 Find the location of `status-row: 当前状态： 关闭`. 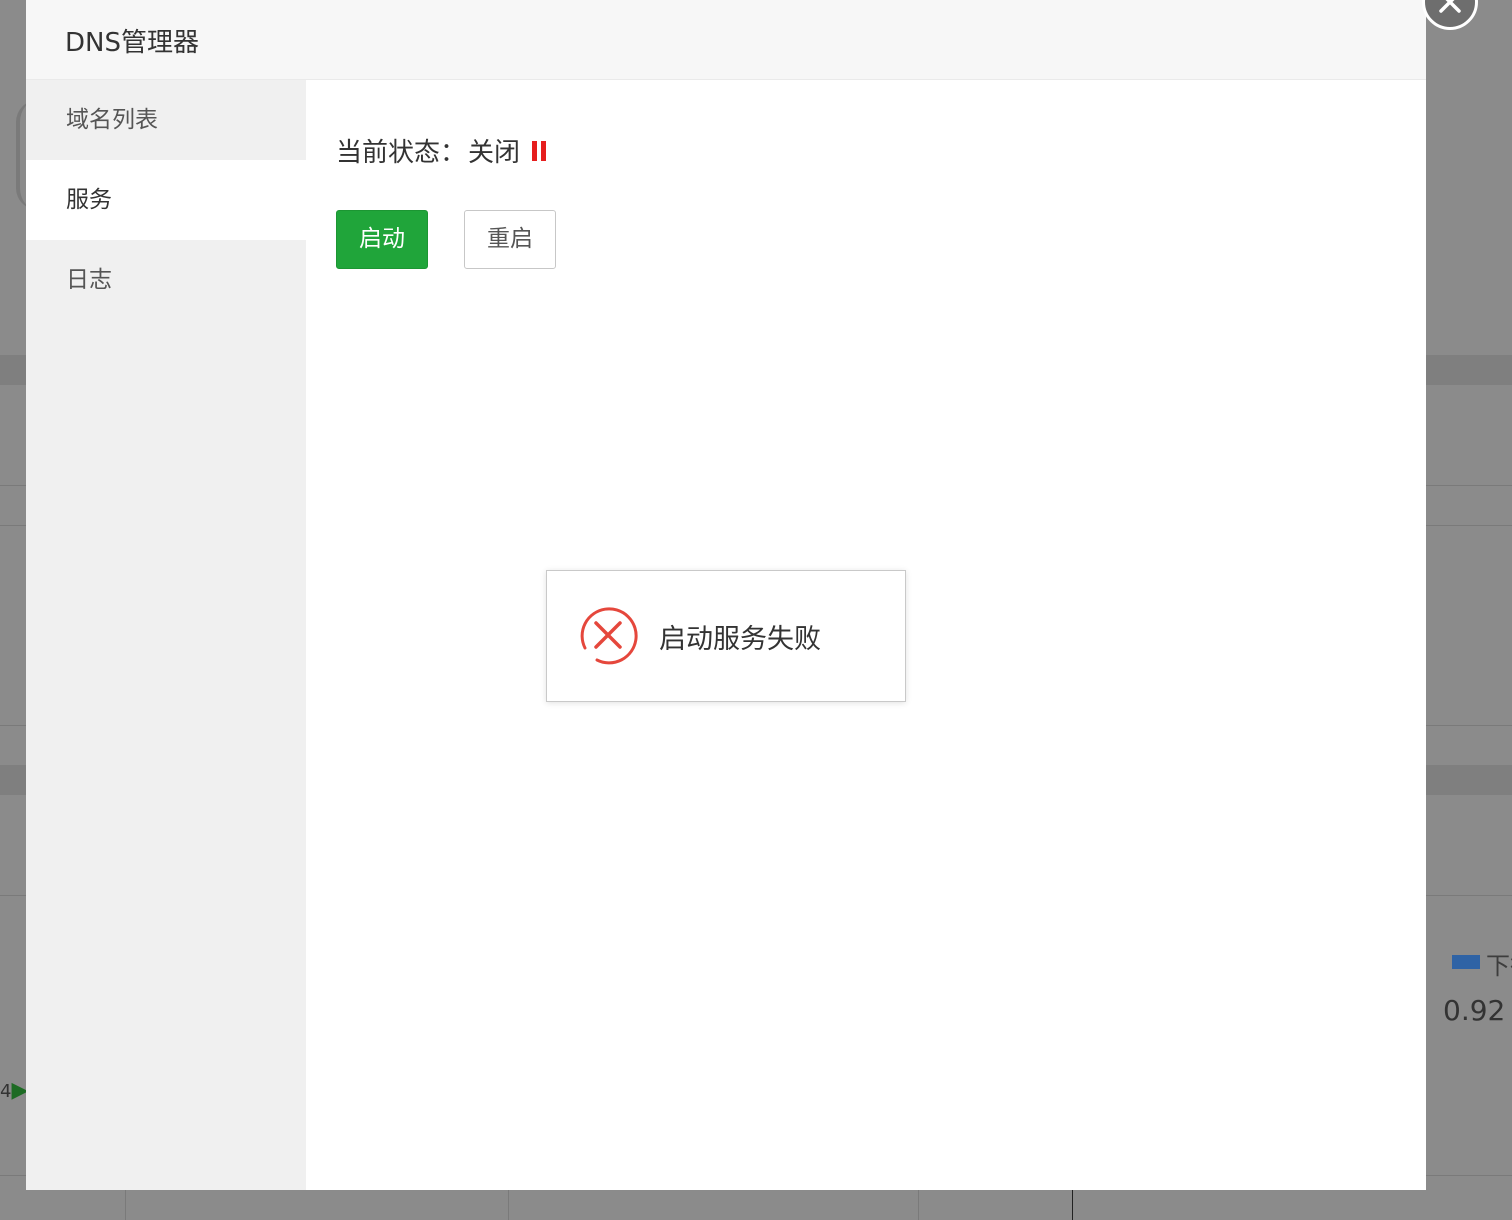

status-row: 当前状态： 关闭 is located at coordinates (441, 150).